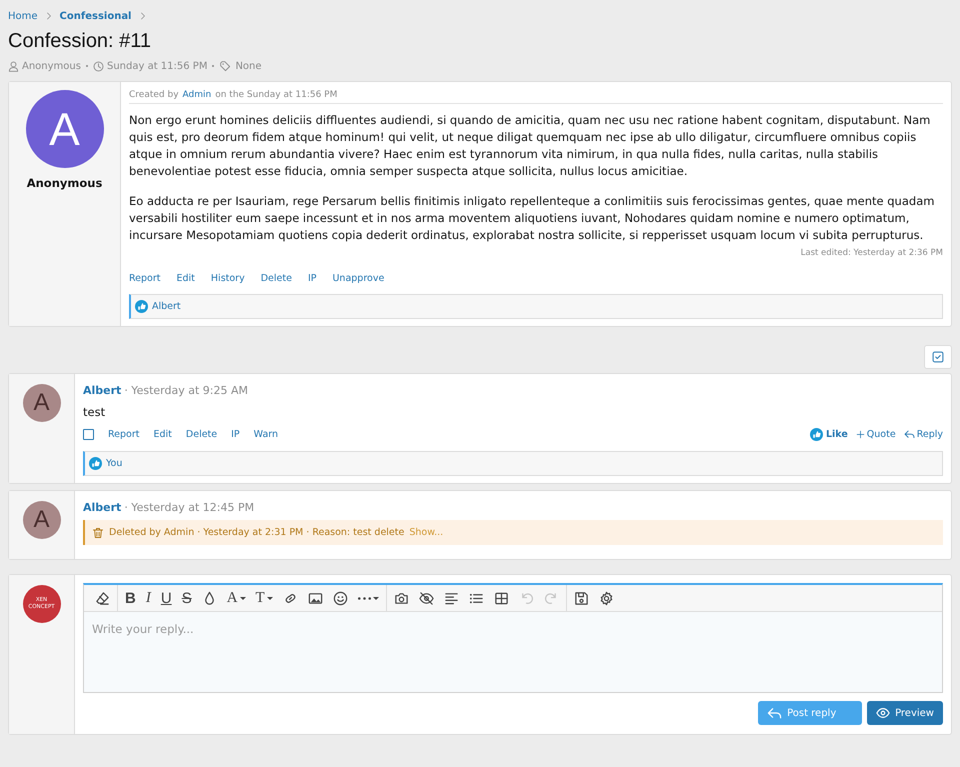 The height and width of the screenshot is (767, 960). Describe the element at coordinates (276, 95) in the screenshot. I see `created-date: on the Sunday at 11:56 PM` at that location.